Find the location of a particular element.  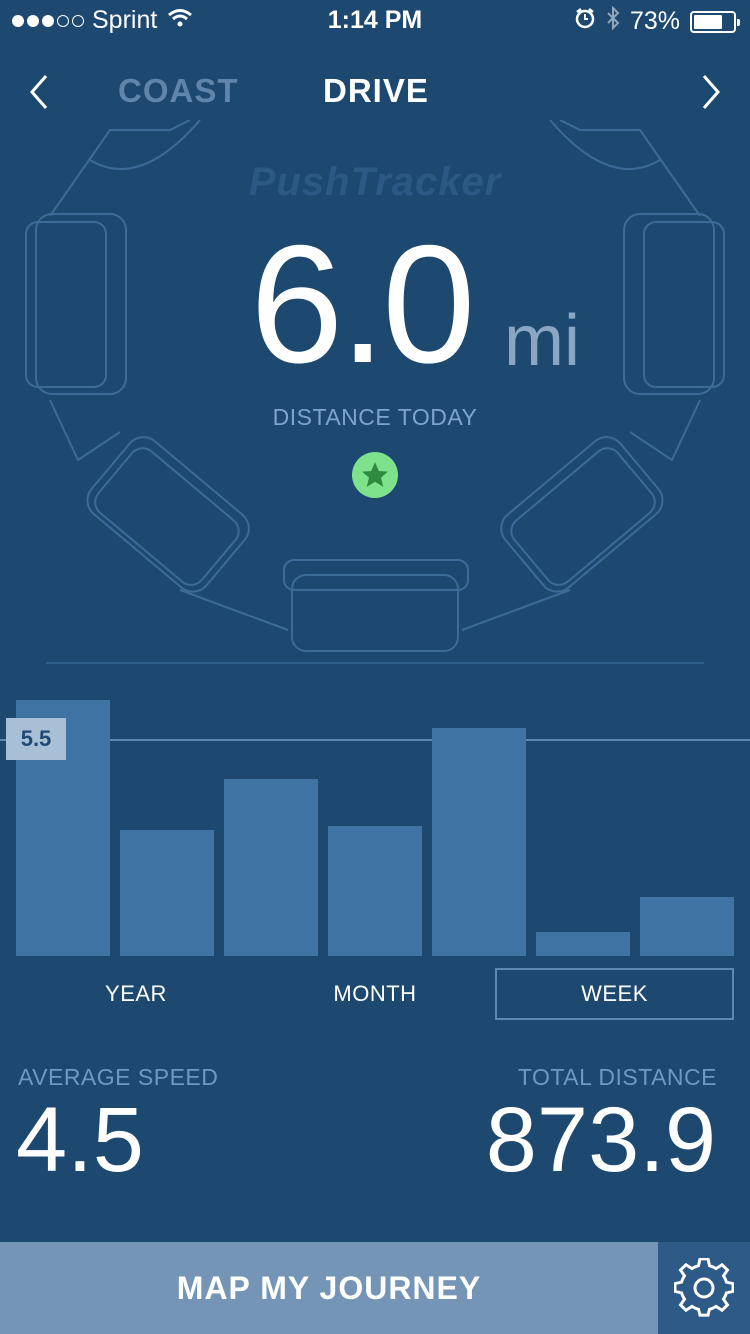

map-my-journey-button: MAP MY JOURNEY is located at coordinates (329, 1288).